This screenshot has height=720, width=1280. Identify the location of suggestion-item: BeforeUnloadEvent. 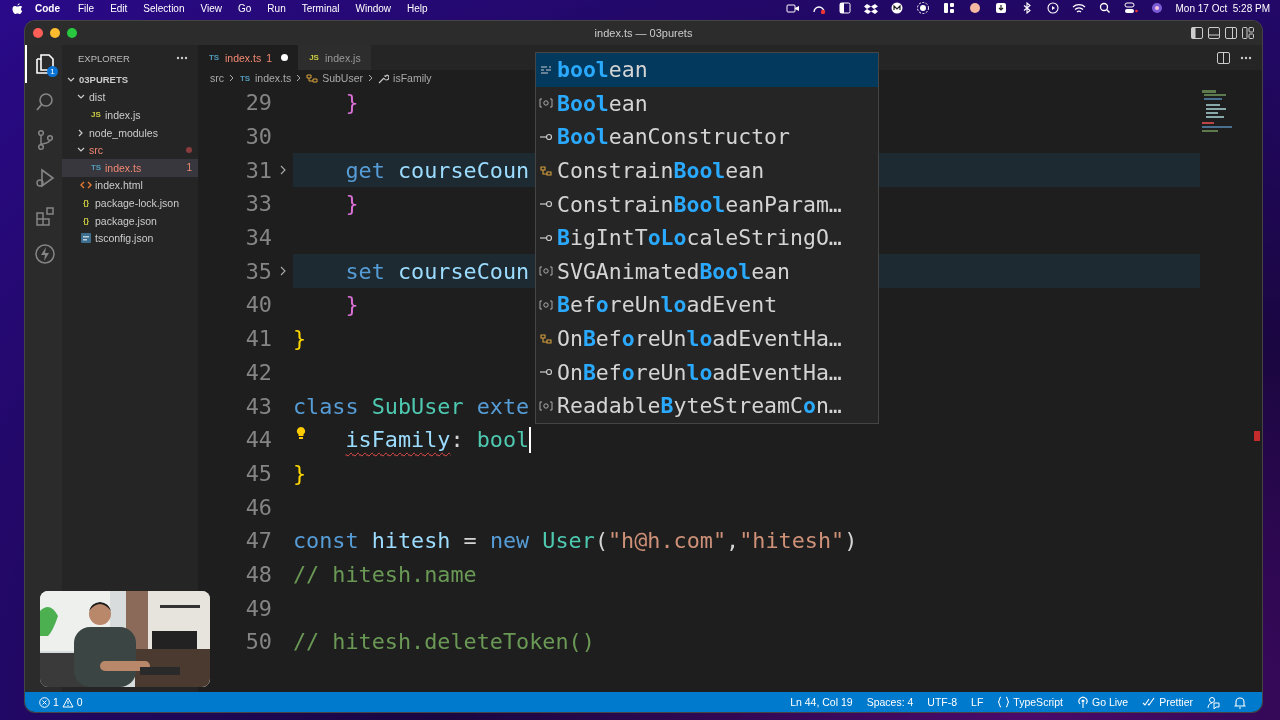
(707, 305).